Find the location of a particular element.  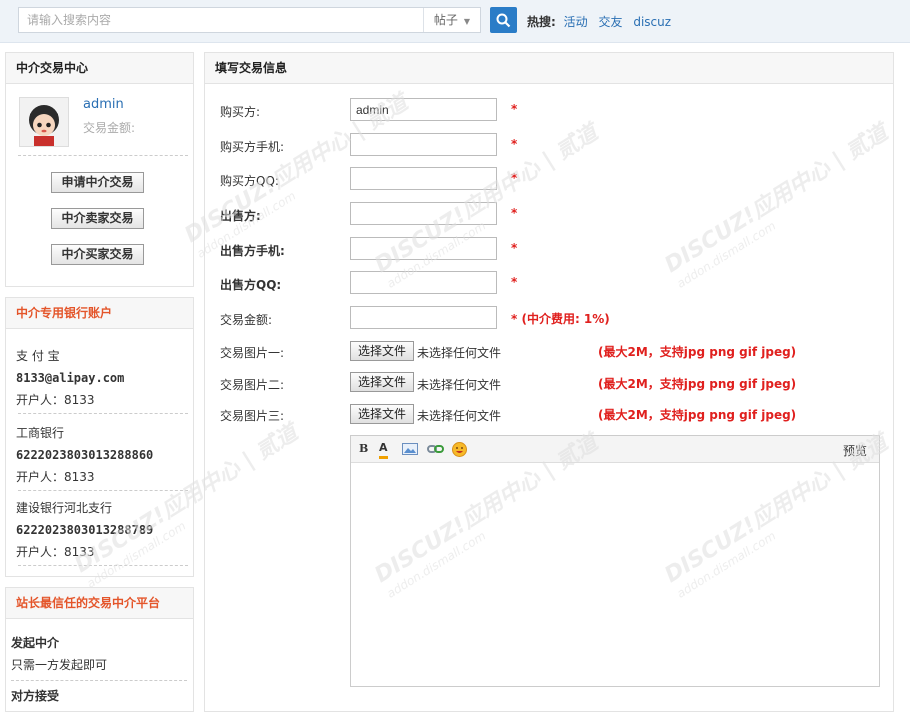

bank-entry: 支 付 宝 8133@alipay.com 开户人：8133 is located at coordinates (70, 378).